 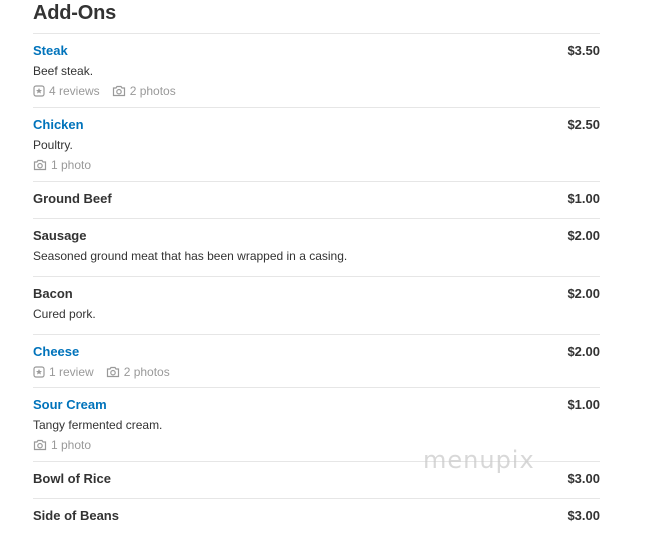 I want to click on menu-item-side-of-beans: Side of Beans $3.00, so click(x=316, y=516).